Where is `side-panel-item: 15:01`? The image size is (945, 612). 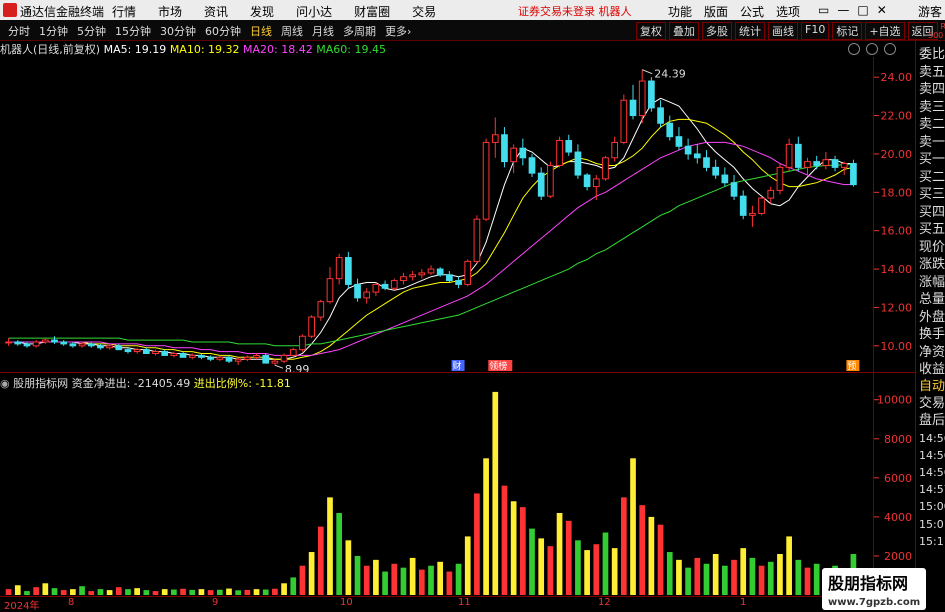
side-panel-item: 15:01 is located at coordinates (932, 525).